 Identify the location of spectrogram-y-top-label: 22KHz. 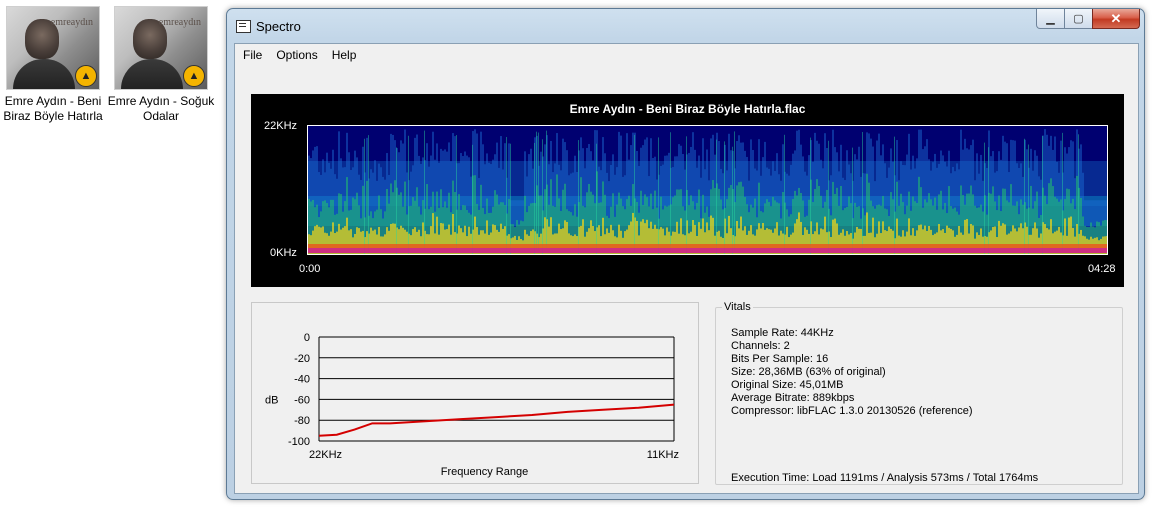
(281, 126).